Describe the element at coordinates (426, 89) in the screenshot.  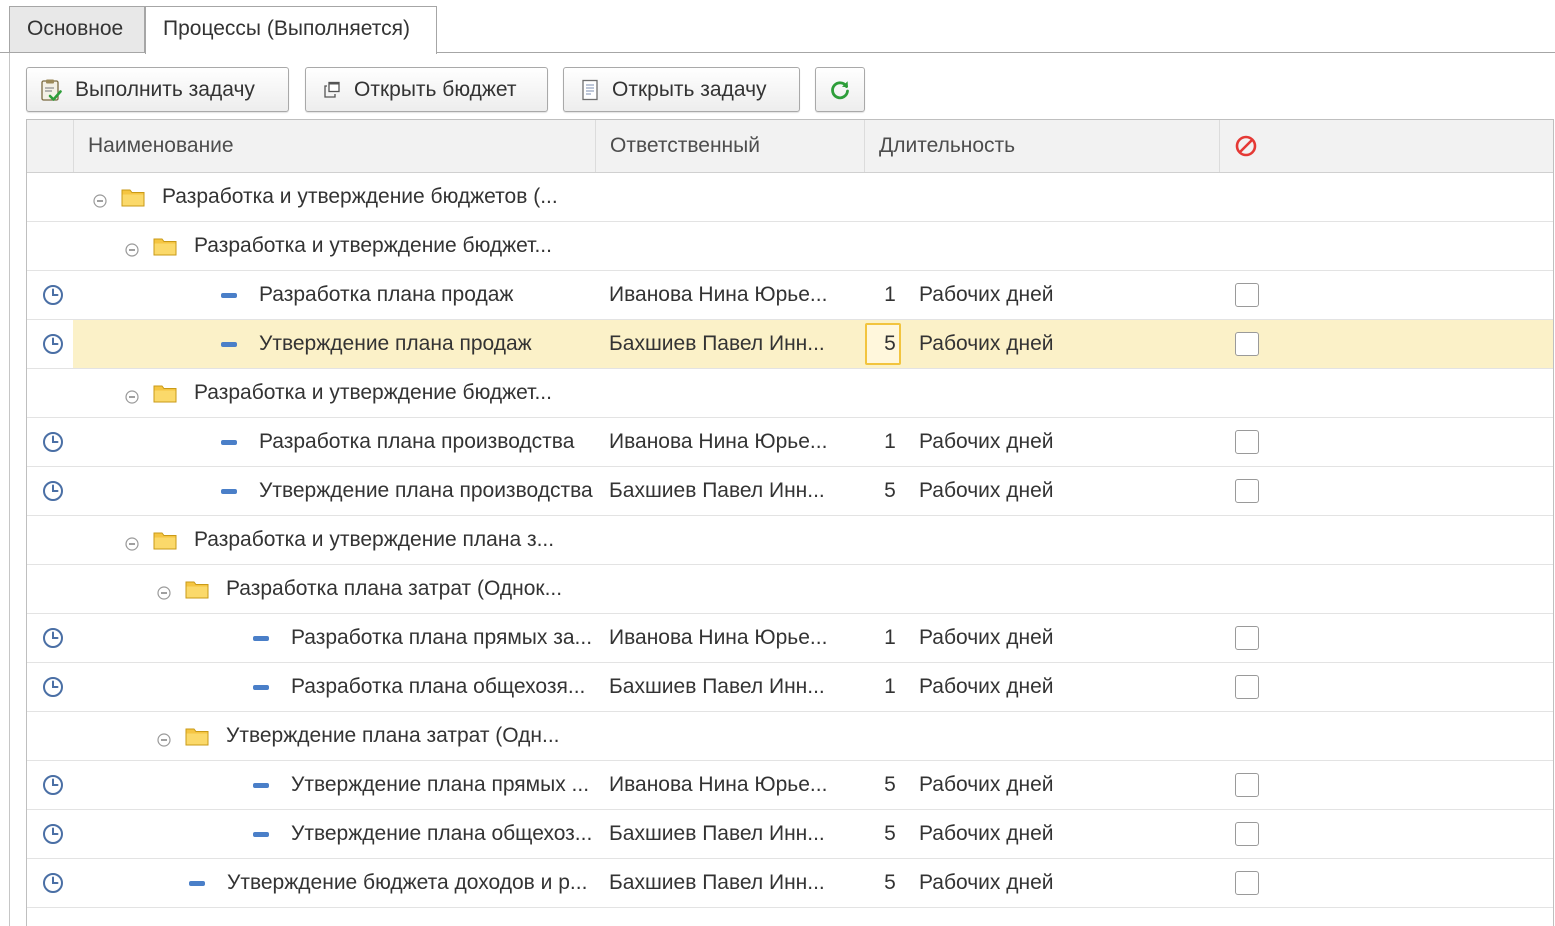
I see `open-budget-button: Открыть бюджет` at that location.